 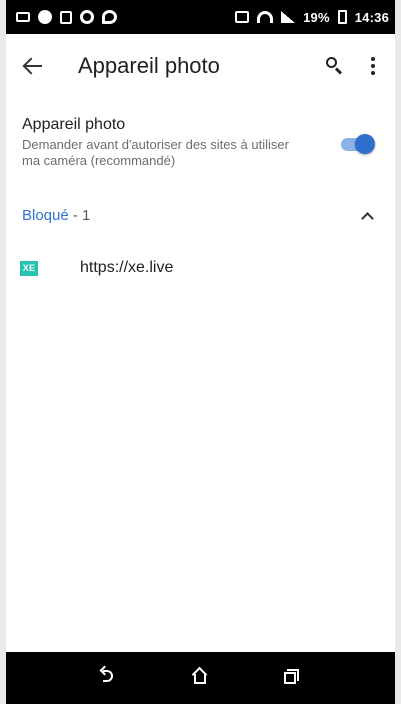 I want to click on status-bar: 19% 14:36, so click(x=200, y=17).